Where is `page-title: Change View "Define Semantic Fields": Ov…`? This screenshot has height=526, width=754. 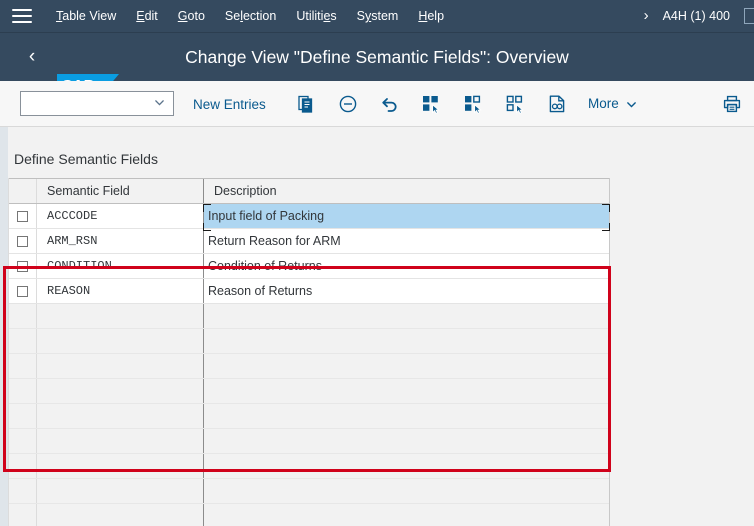 page-title: Change View "Define Semantic Fields": Ov… is located at coordinates (377, 57).